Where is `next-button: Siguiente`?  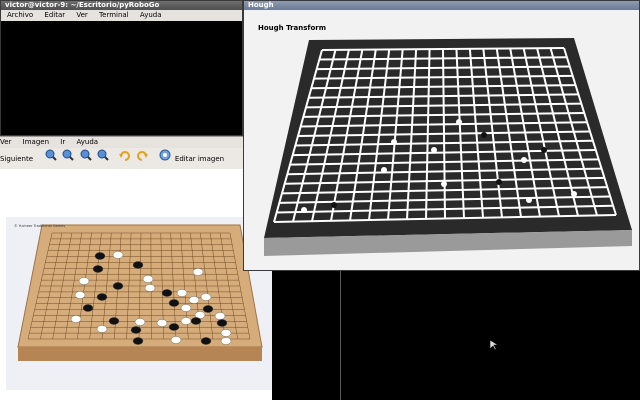
next-button: Siguiente is located at coordinates (16, 159).